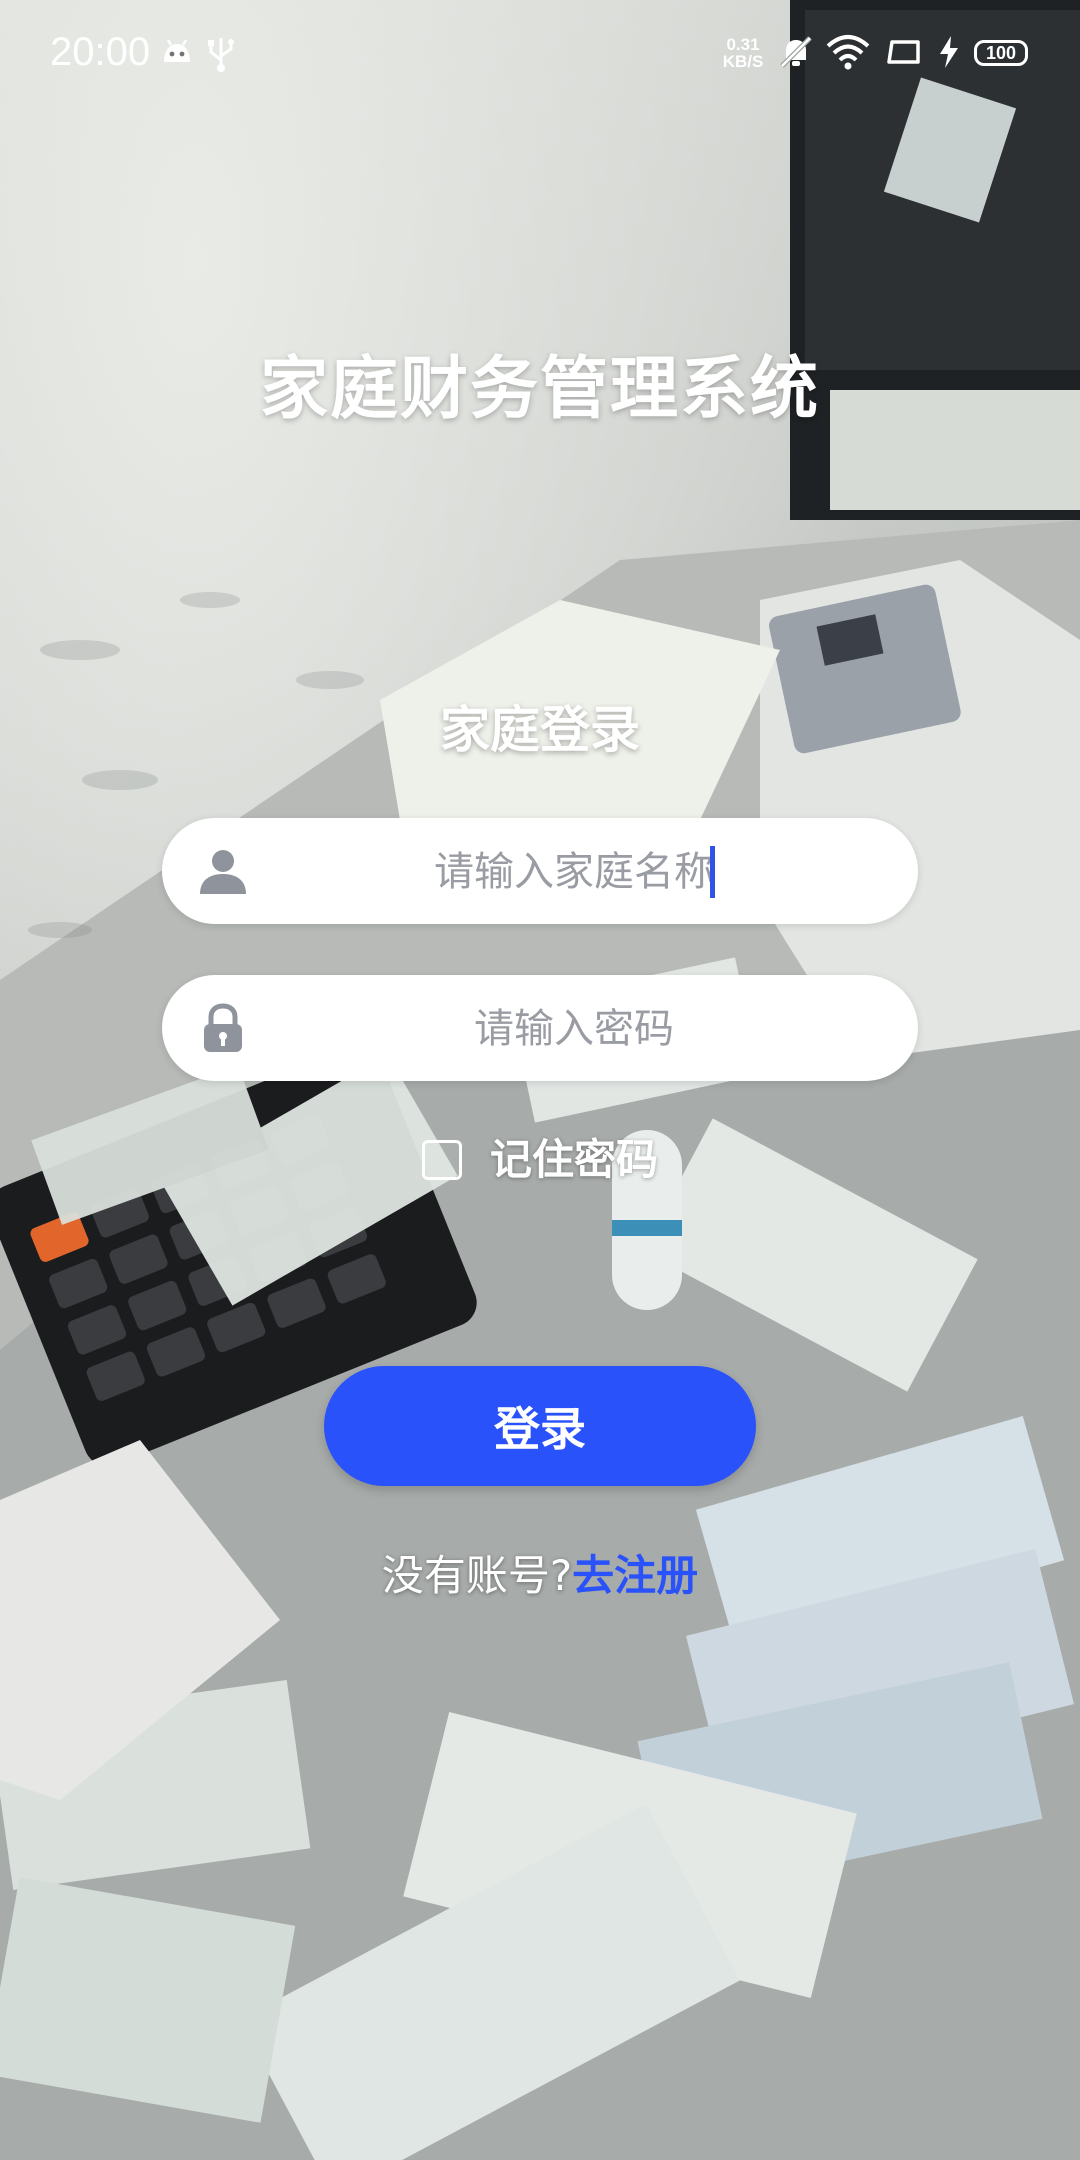 The width and height of the screenshot is (1080, 2160). I want to click on net-speed: 0.31 KB/S, so click(743, 53).